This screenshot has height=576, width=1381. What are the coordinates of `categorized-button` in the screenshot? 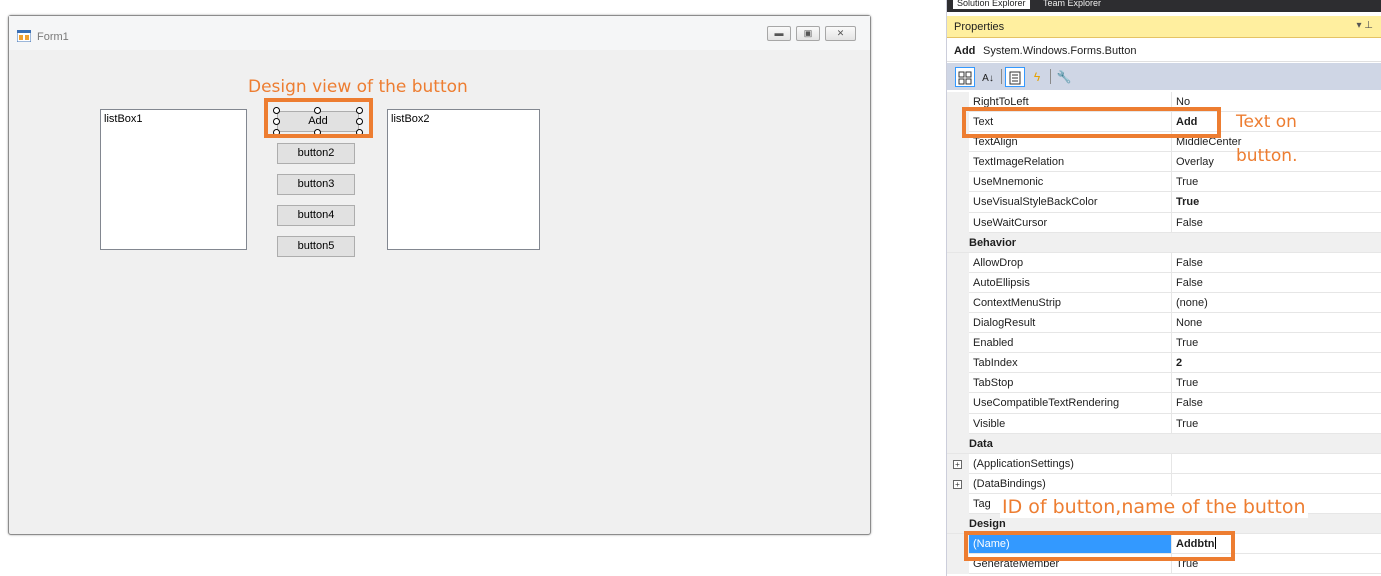 It's located at (965, 77).